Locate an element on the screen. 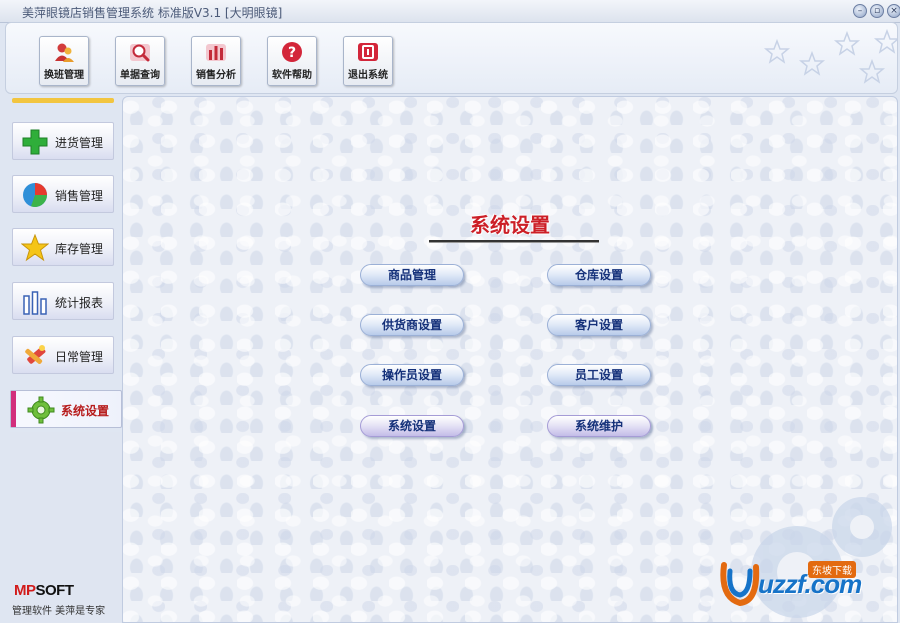 This screenshot has width=900, height=623. document-query-label: 单据查询 is located at coordinates (140, 75).